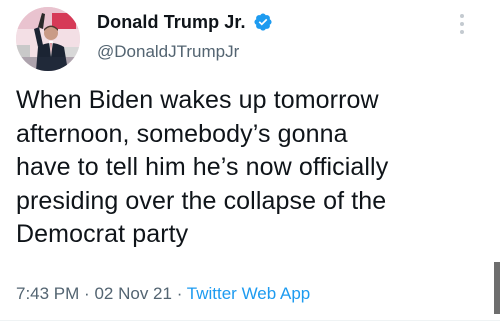 The height and width of the screenshot is (328, 500). I want to click on divider, so click(250, 320).